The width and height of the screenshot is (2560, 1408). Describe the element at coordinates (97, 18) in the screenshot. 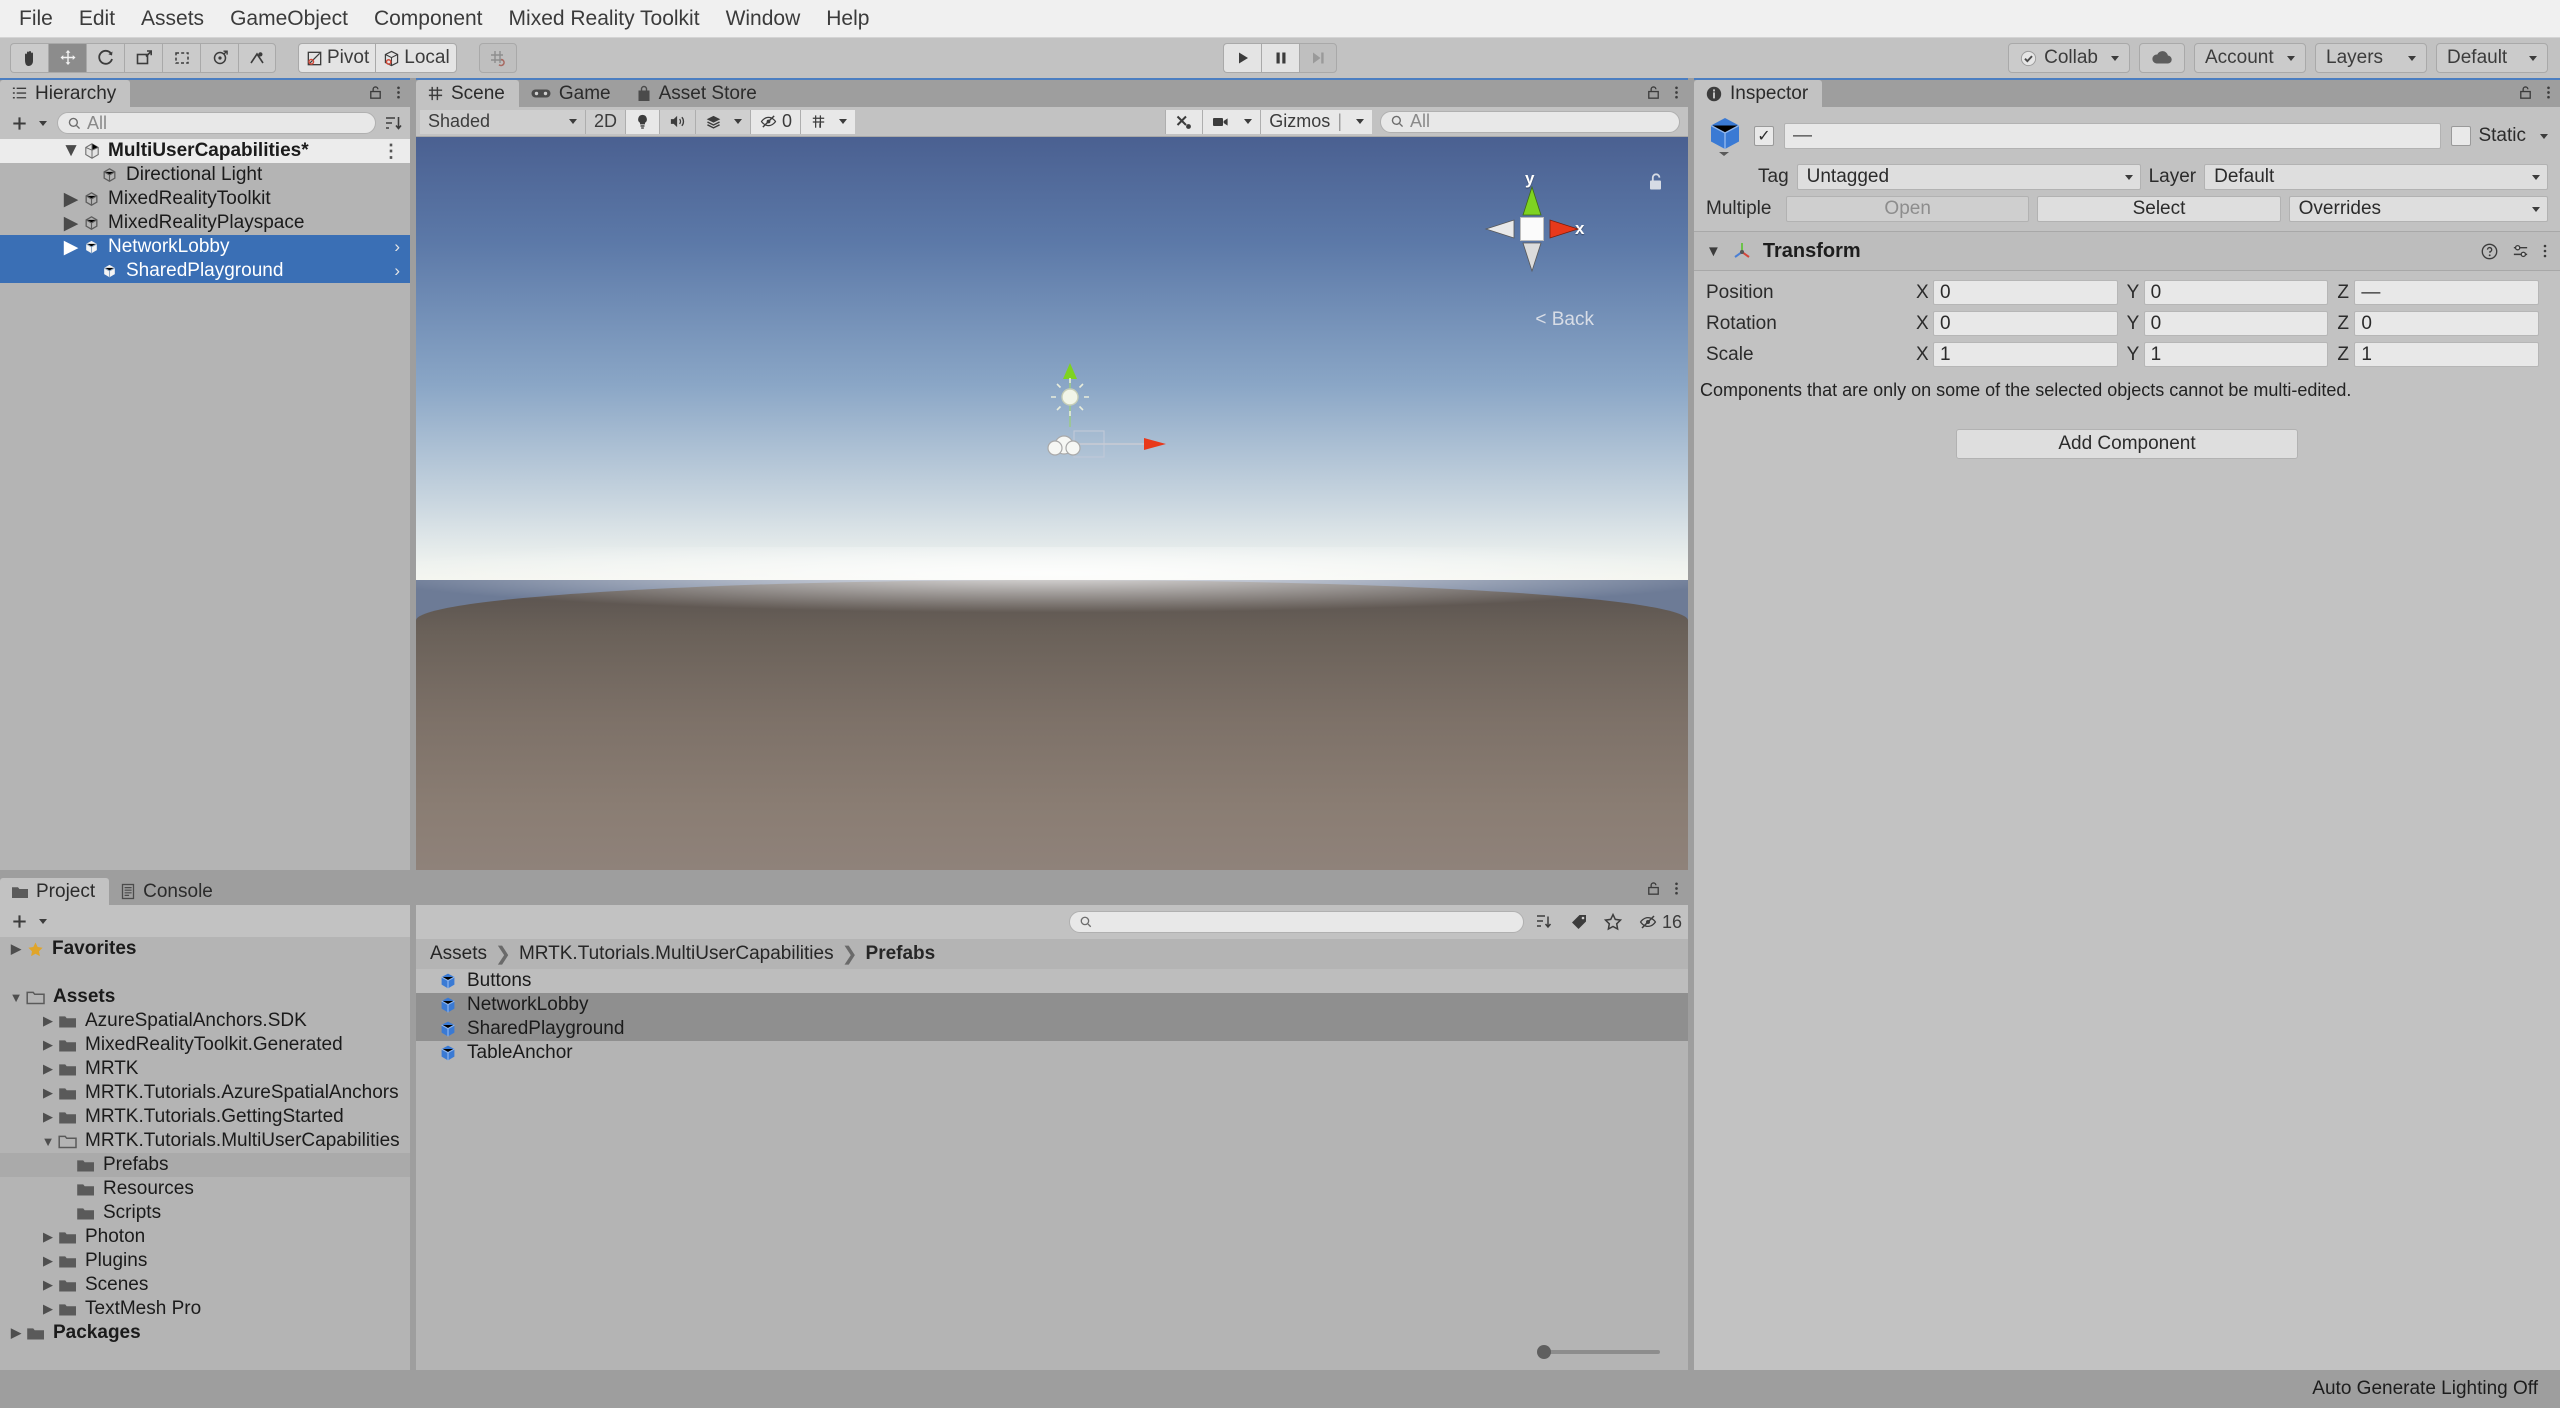

I see `menu-edit: Edit` at that location.